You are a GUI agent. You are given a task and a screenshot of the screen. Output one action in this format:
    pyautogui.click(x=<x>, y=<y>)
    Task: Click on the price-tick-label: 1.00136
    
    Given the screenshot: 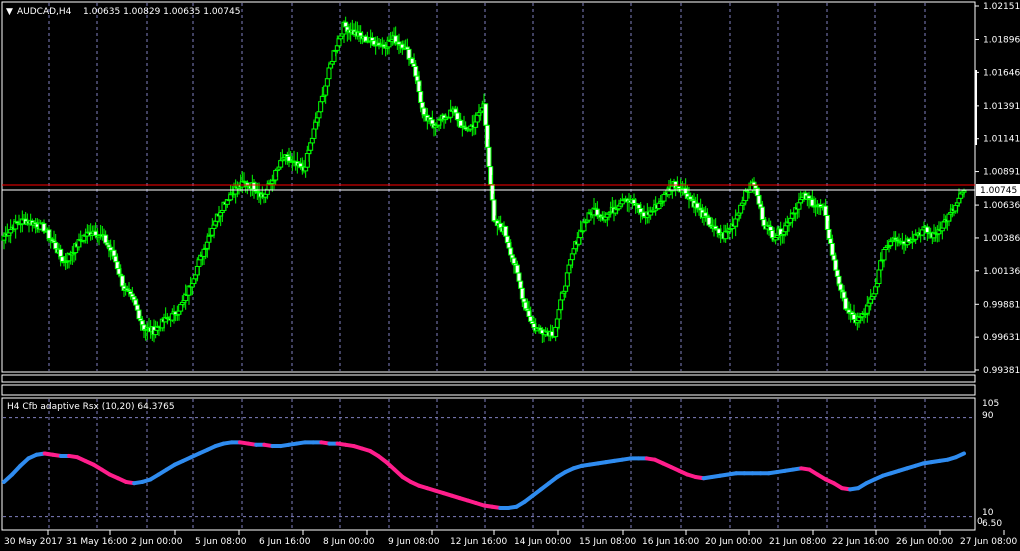 What is the action you would take?
    pyautogui.click(x=1001, y=272)
    